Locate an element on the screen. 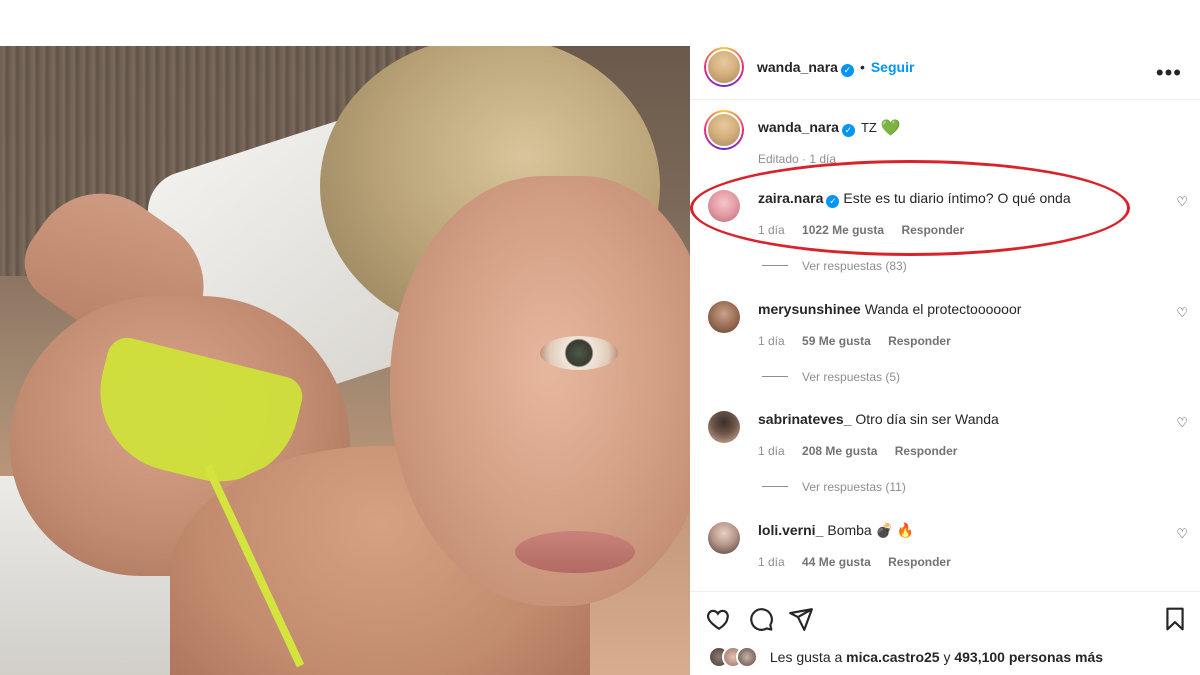  comment-username: sabrinateves_ is located at coordinates (804, 419).